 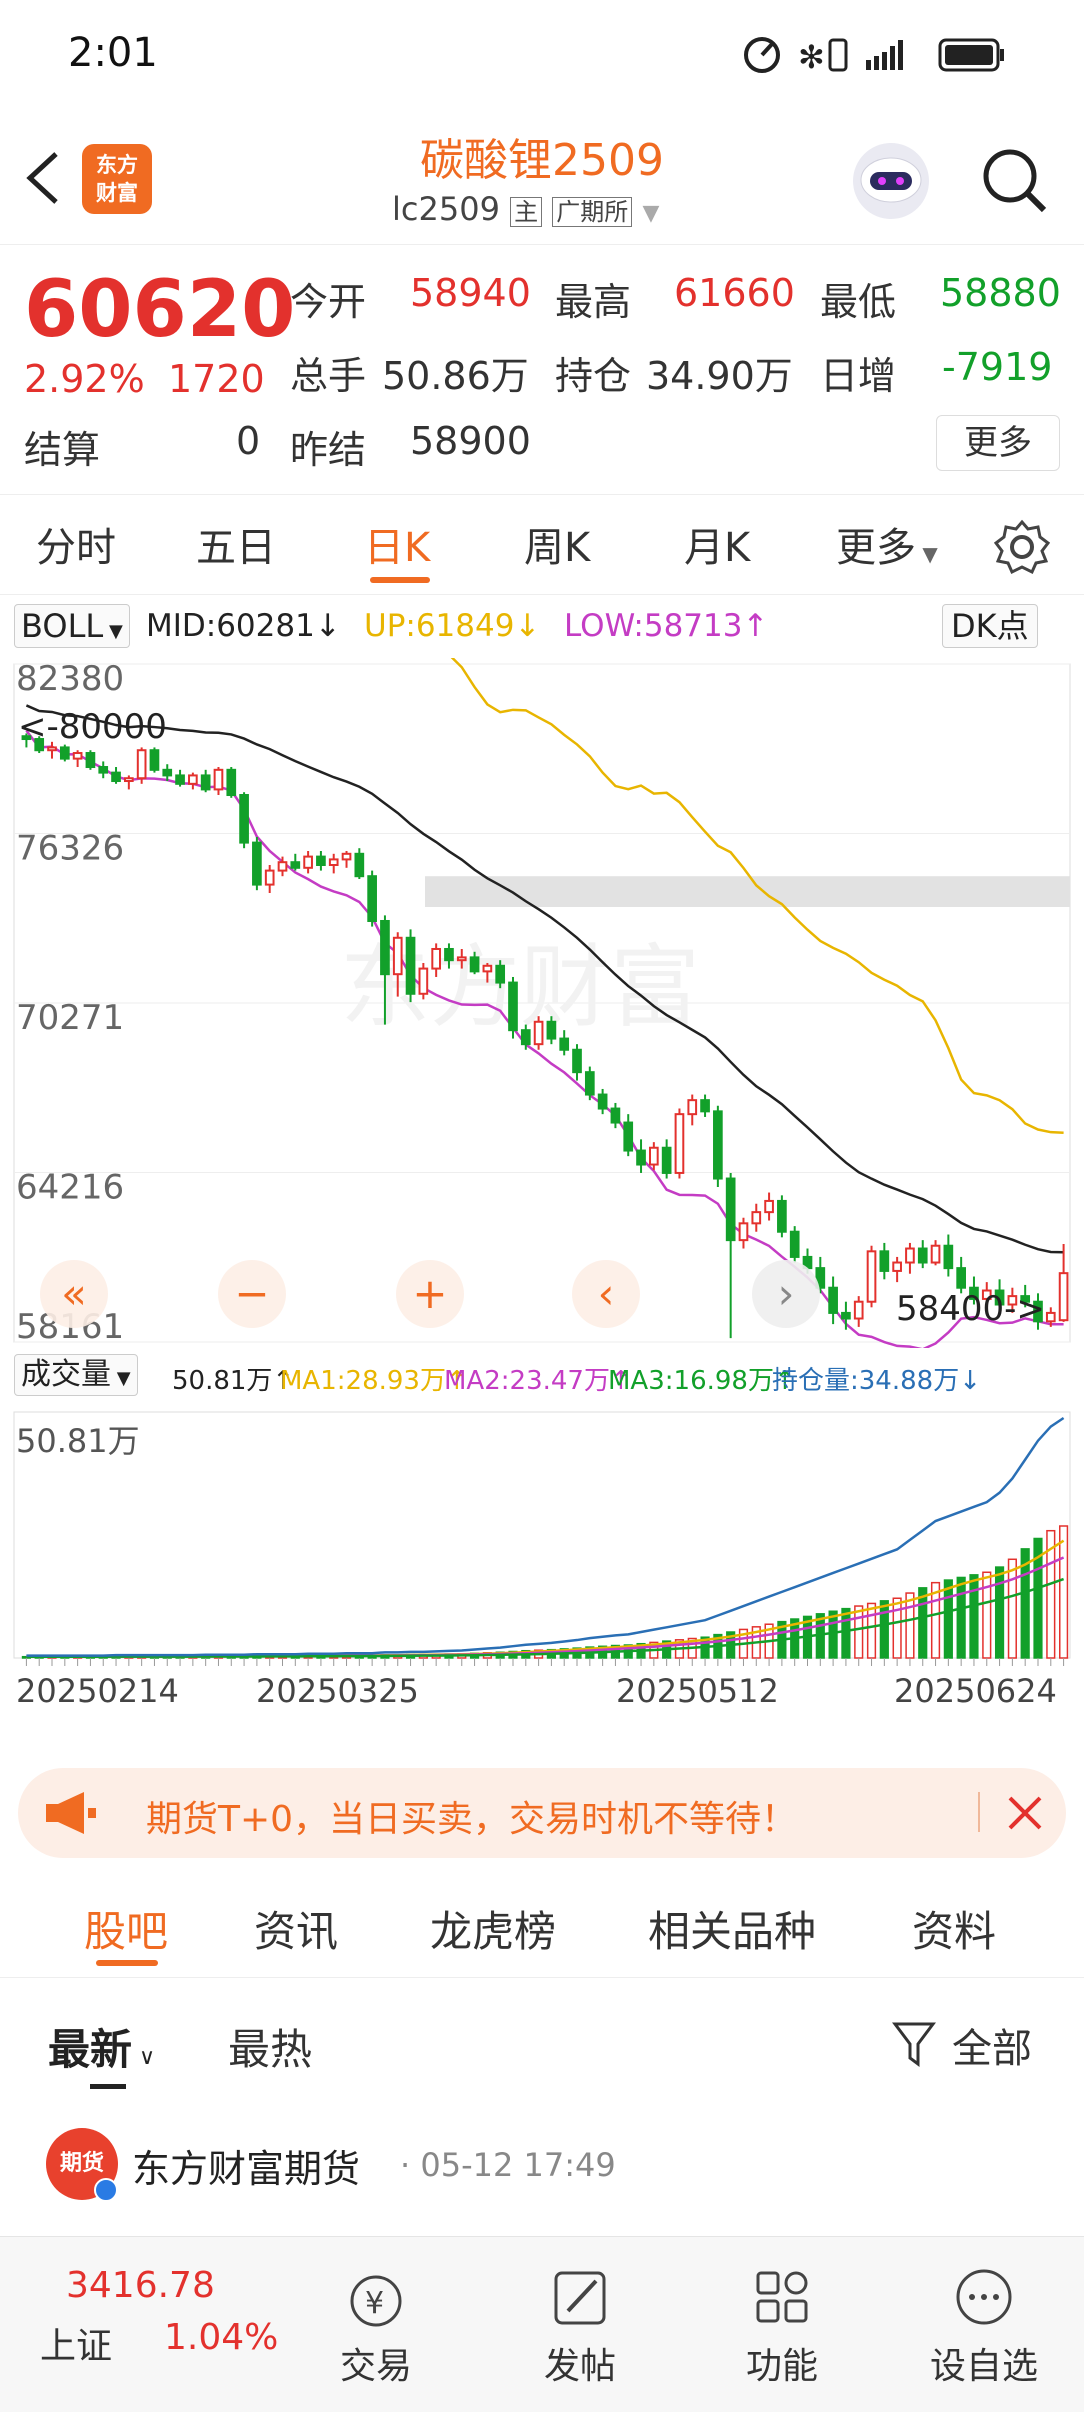 I want to click on zoom-in-button: +, so click(x=430, y=1294).